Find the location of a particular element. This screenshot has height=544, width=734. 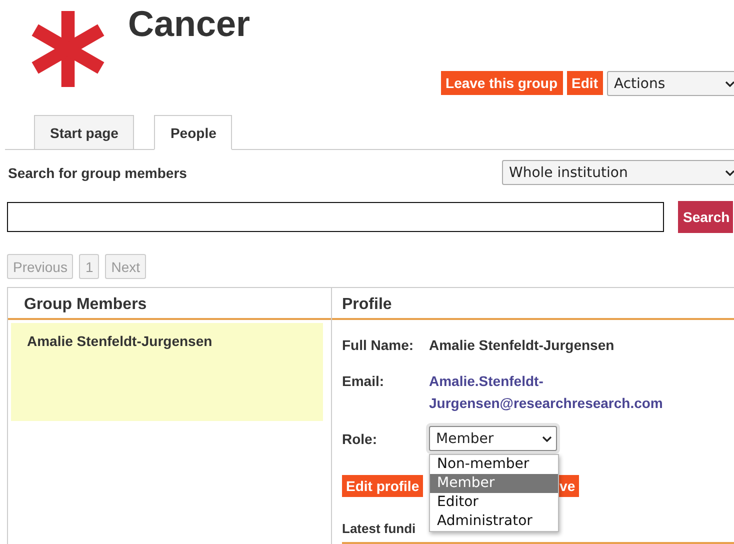

column-heading: Group Members is located at coordinates (169, 304).